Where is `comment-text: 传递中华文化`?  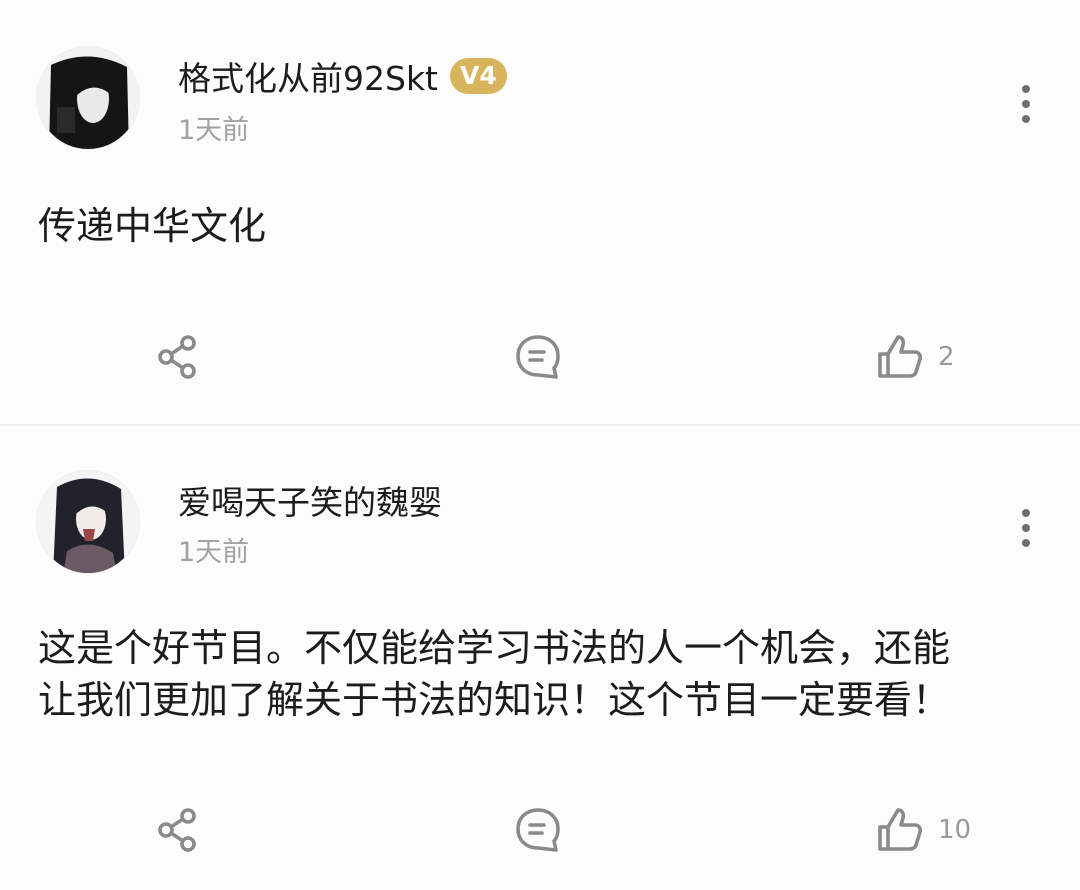 comment-text: 传递中华文化 is located at coordinates (152, 226).